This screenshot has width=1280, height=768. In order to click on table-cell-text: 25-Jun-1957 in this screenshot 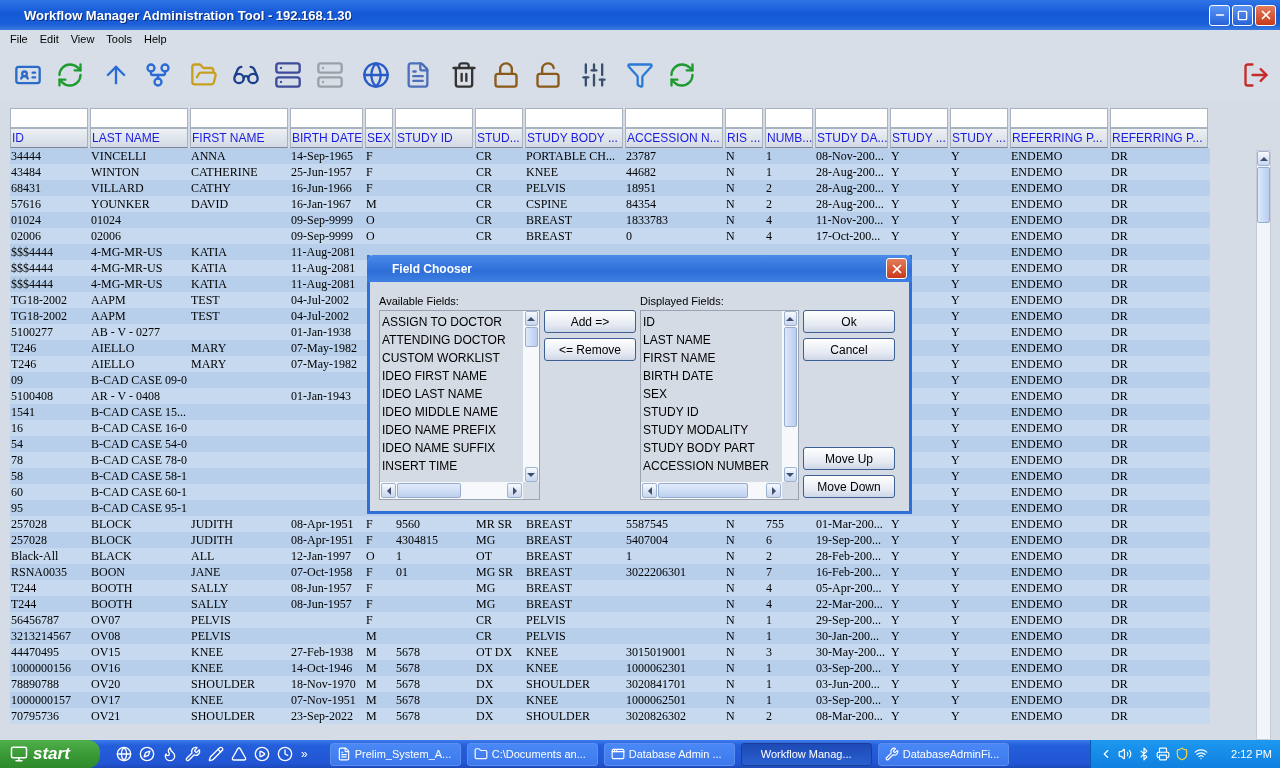, I will do `click(321, 172)`.